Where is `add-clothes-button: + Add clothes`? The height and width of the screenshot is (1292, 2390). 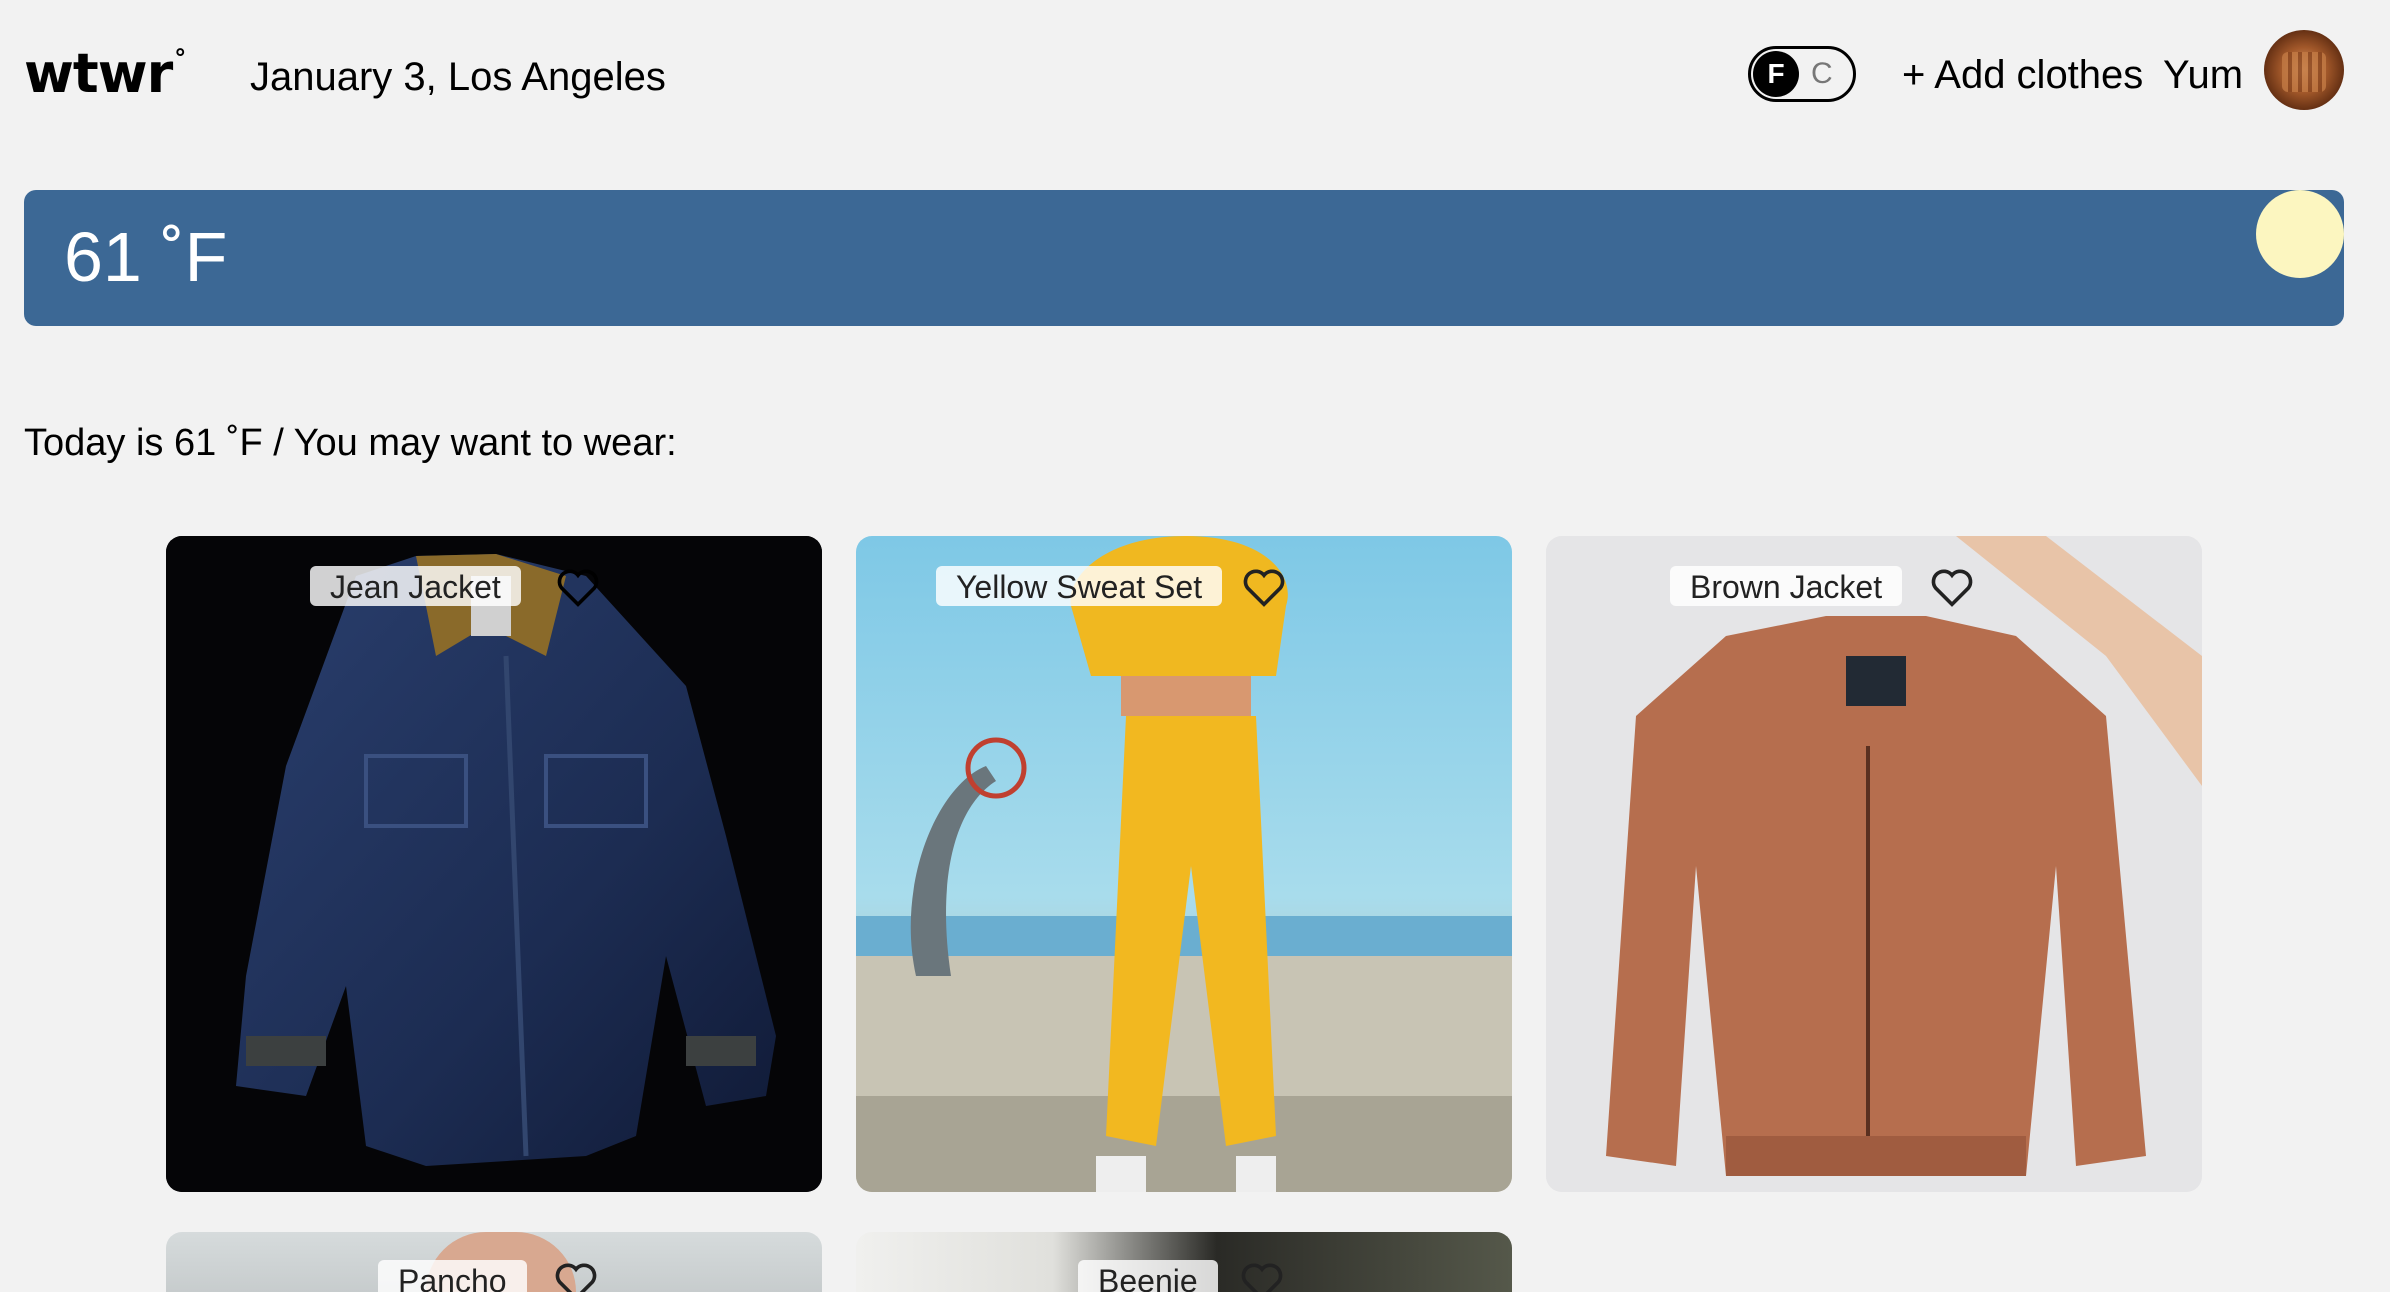
add-clothes-button: + Add clothes is located at coordinates (2022, 75).